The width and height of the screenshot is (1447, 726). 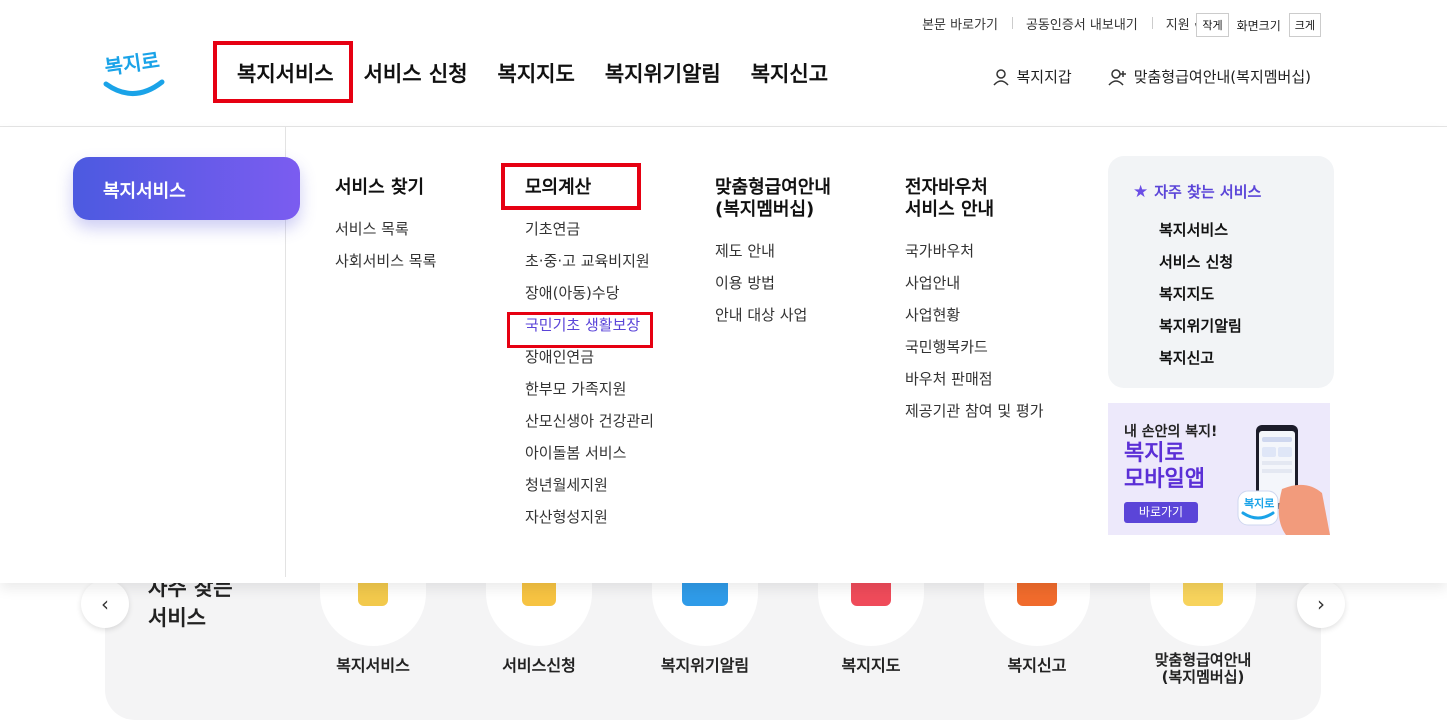 What do you see at coordinates (589, 261) in the screenshot?
I see `menu-link: 초·중·고 교육비지원` at bounding box center [589, 261].